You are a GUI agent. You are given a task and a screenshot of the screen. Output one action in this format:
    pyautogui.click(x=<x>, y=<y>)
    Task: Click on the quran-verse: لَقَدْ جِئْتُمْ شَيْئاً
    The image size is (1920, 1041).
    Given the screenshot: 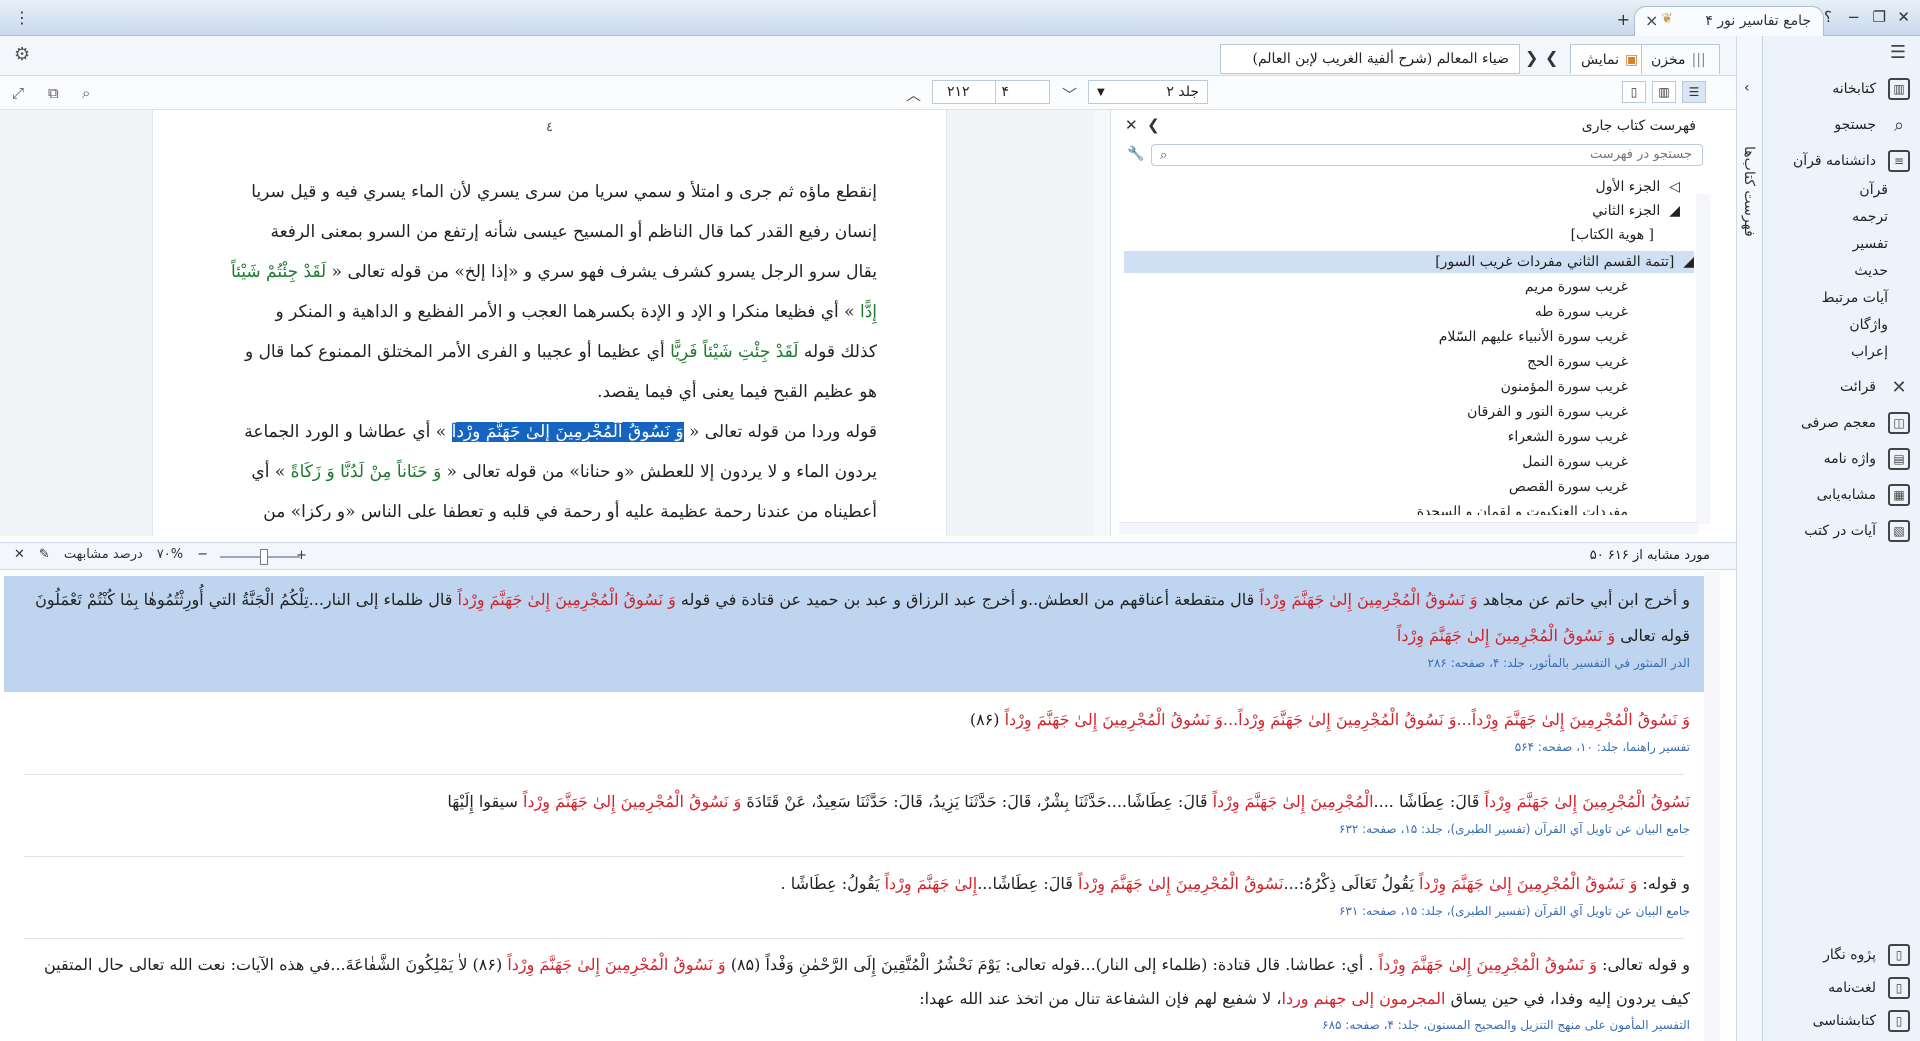 What is the action you would take?
    pyautogui.click(x=281, y=272)
    